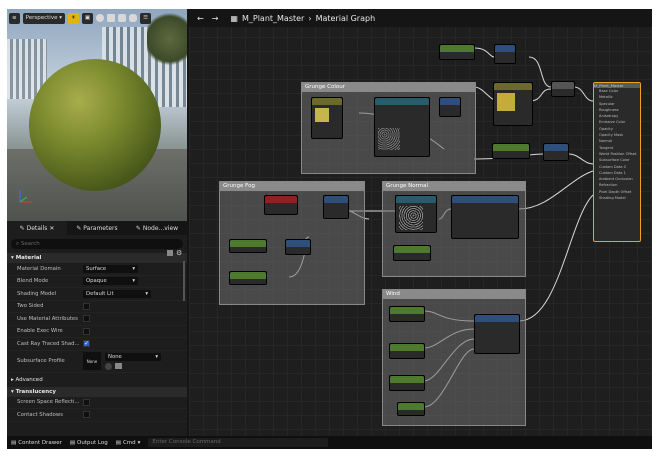  What do you see at coordinates (14, 18) in the screenshot?
I see `viewport-menu-button: ≡` at bounding box center [14, 18].